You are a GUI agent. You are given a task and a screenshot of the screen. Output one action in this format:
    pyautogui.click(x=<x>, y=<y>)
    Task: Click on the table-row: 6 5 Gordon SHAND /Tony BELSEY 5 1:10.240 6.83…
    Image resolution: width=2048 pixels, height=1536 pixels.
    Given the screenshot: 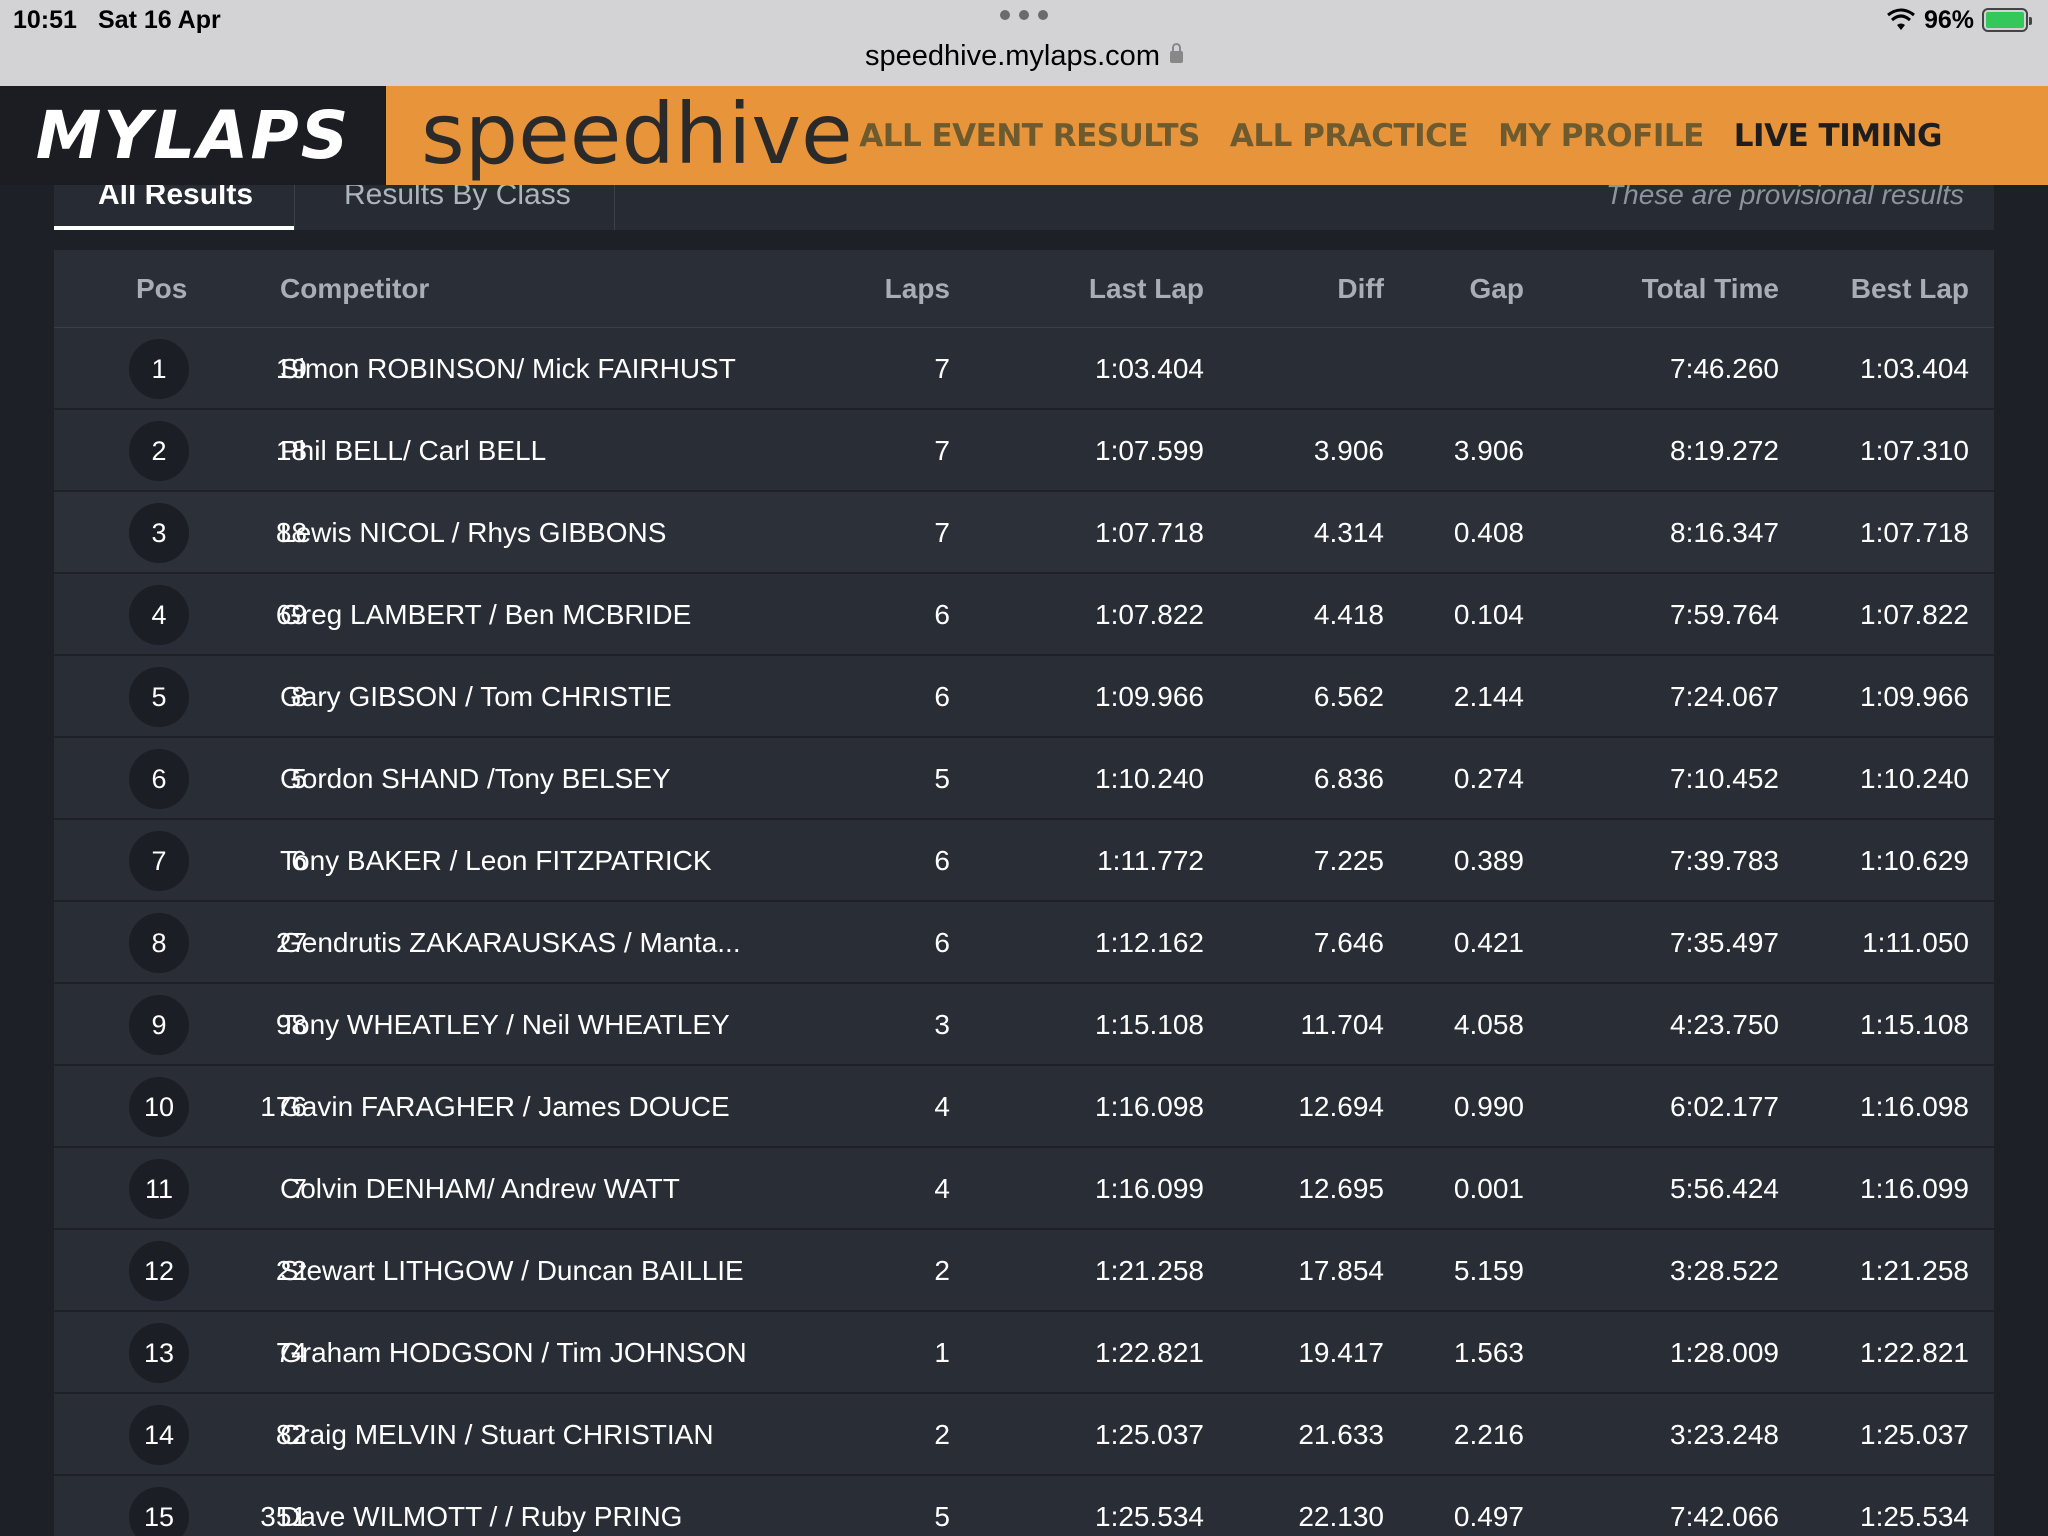 What is the action you would take?
    pyautogui.click(x=1024, y=779)
    